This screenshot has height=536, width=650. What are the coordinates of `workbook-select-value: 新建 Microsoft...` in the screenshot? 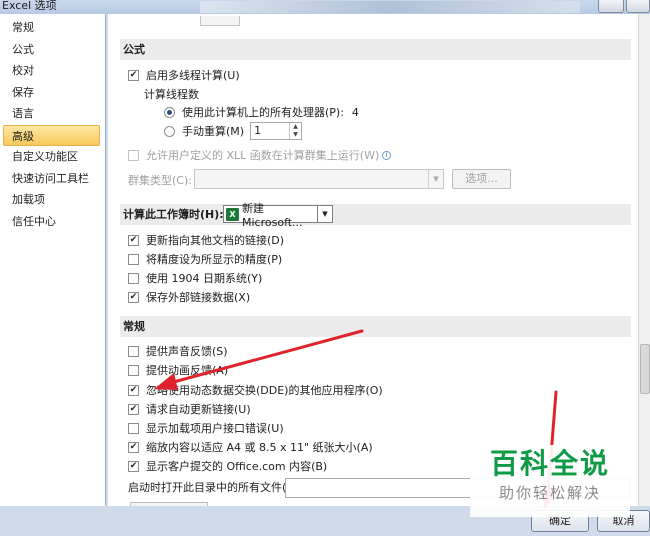 It's located at (272, 215).